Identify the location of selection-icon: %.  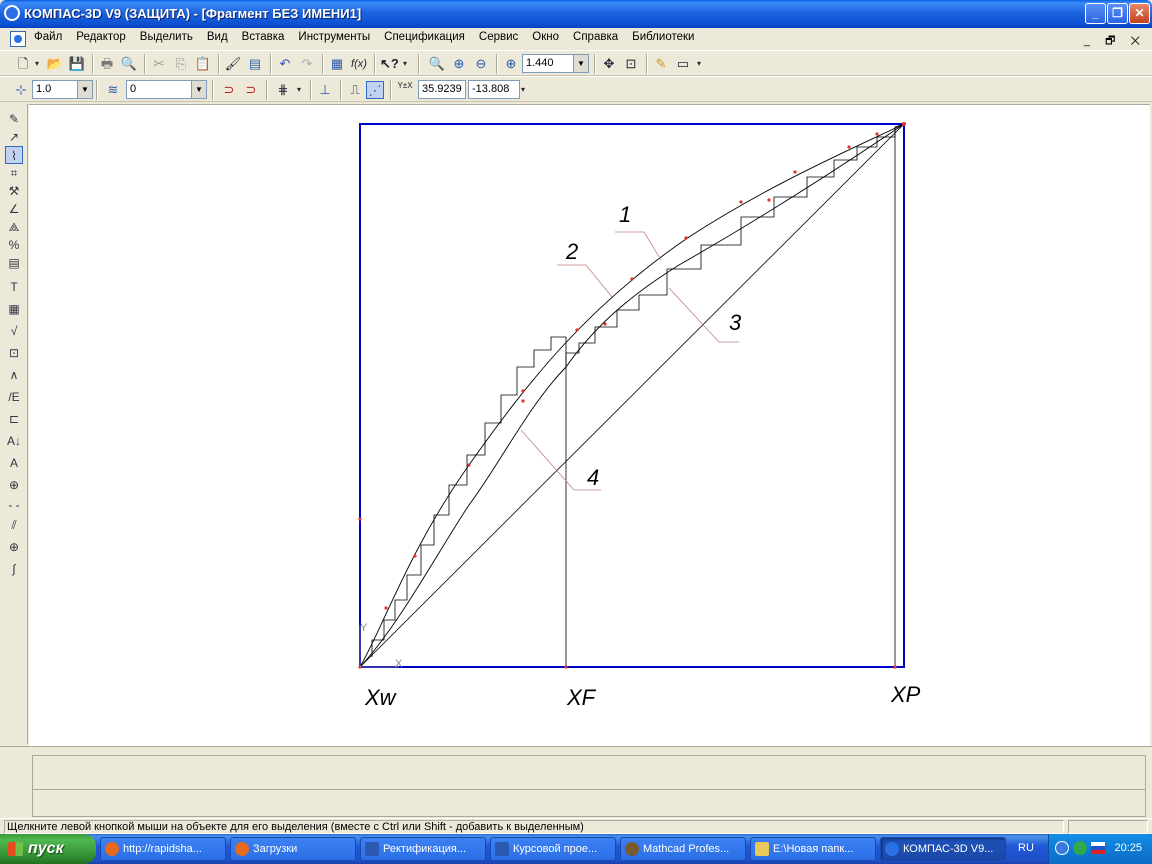
(14, 245).